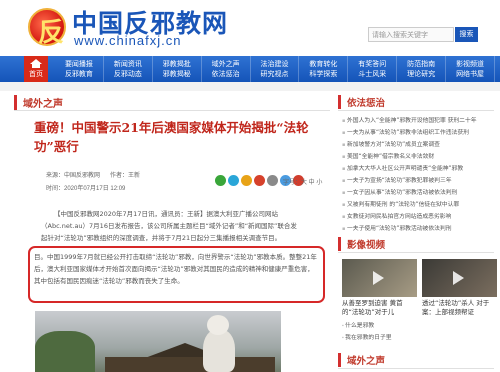 This screenshot has height=372, width=500. I want to click on nav-home: 首页, so click(36, 69).